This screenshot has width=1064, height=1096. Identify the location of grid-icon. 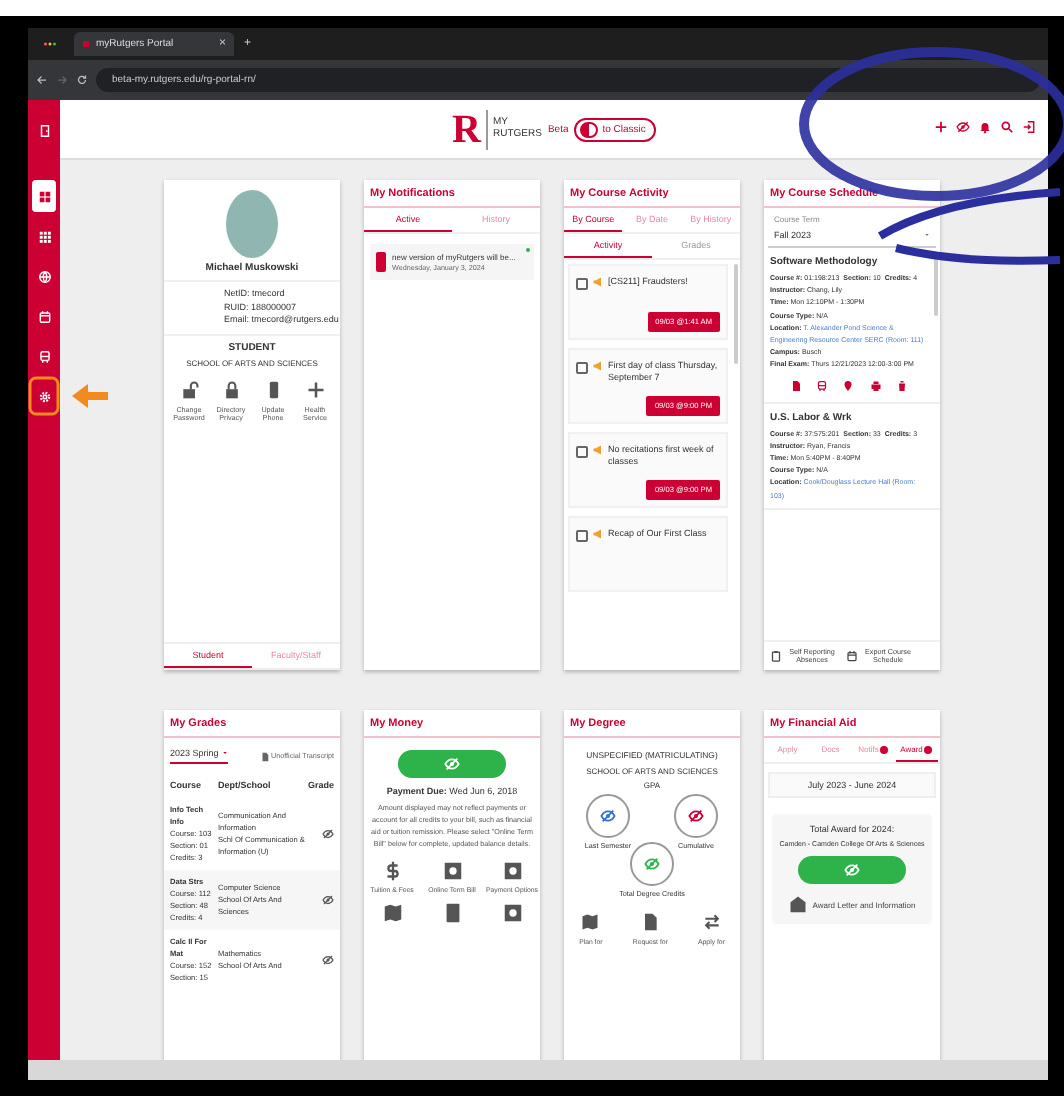
(44, 196).